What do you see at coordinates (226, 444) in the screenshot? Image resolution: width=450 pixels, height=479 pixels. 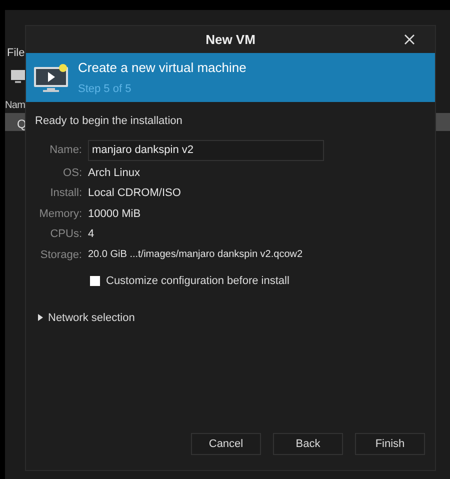 I see `dialog-button: Cancel` at bounding box center [226, 444].